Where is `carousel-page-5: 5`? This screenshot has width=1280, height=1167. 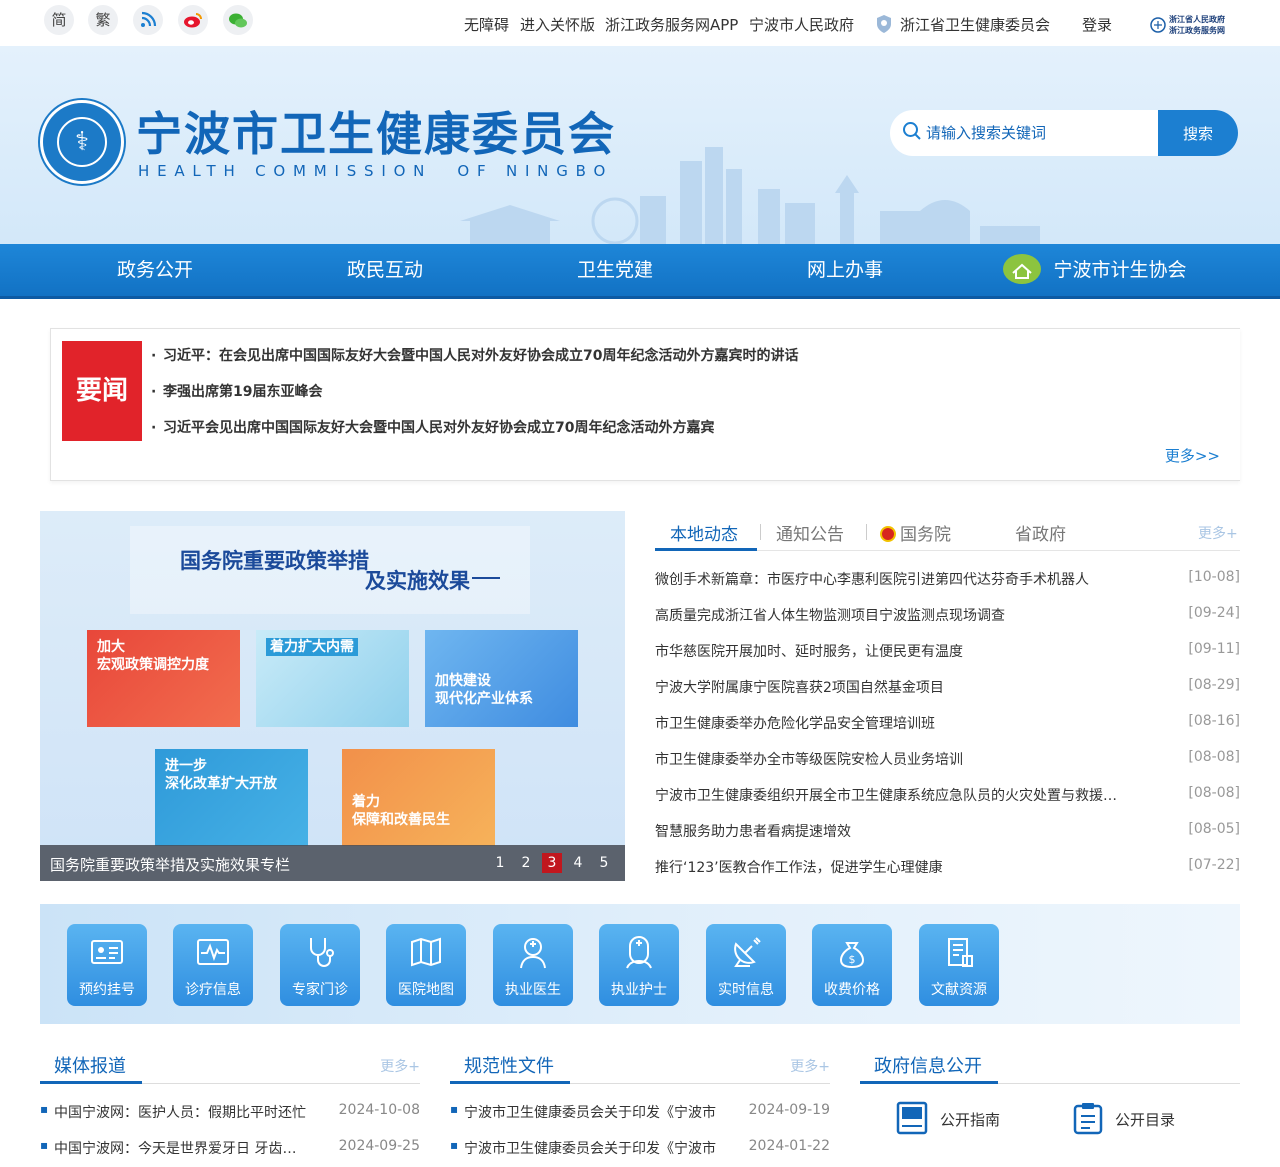
carousel-page-5: 5 is located at coordinates (604, 863).